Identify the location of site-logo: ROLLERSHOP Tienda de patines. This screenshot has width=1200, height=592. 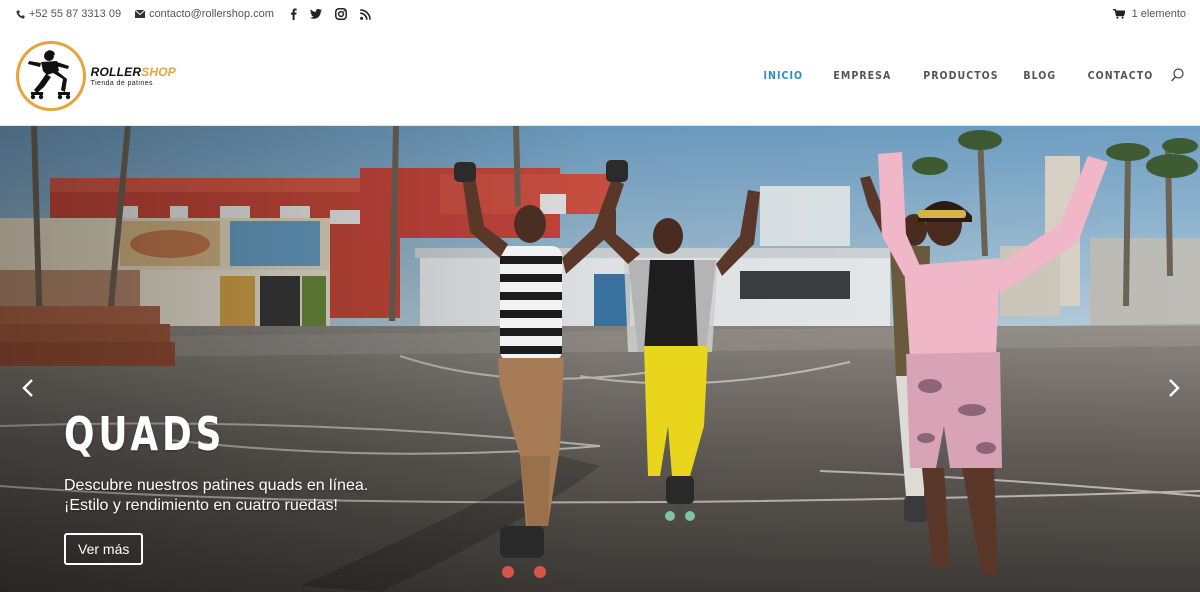
(96, 76).